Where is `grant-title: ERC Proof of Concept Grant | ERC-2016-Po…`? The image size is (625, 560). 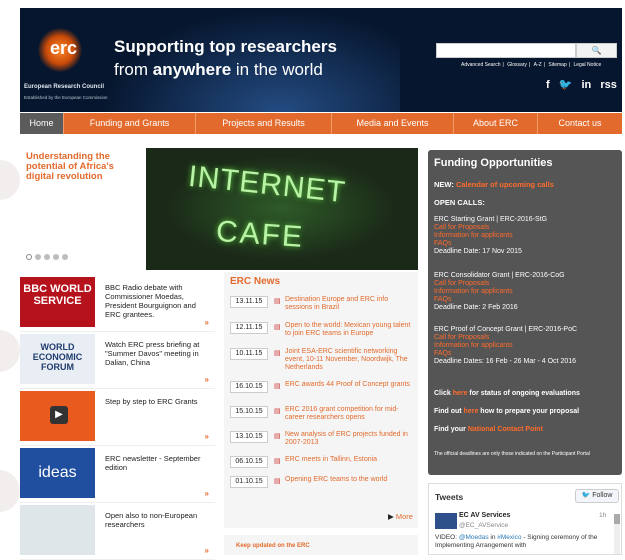
grant-title: ERC Proof of Concept Grant | ERC-2016-Po… is located at coordinates (506, 329).